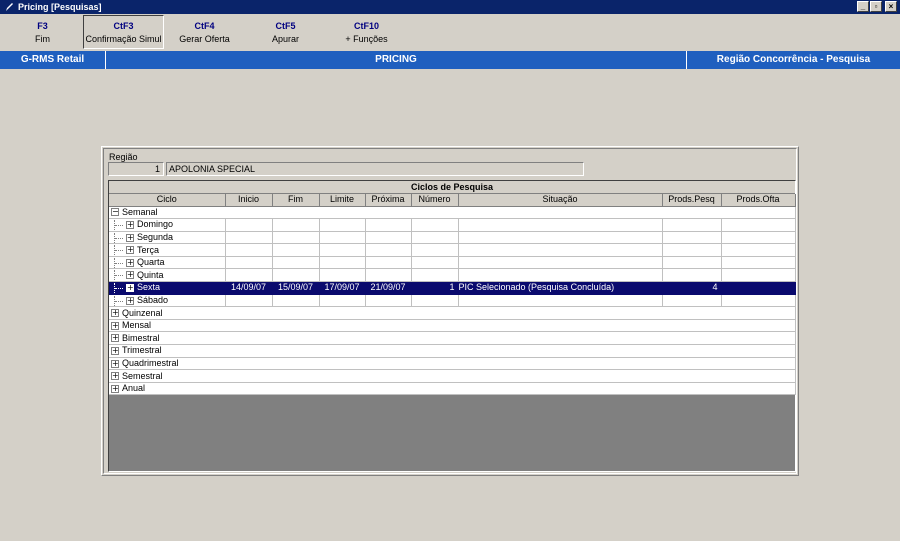  Describe the element at coordinates (452, 238) in the screenshot. I see `table-row: + Segunda` at that location.